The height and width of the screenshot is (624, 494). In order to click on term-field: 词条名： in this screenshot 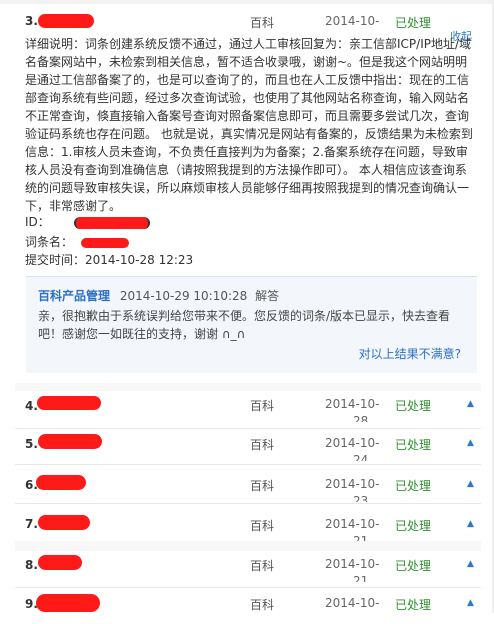, I will do `click(77, 242)`.